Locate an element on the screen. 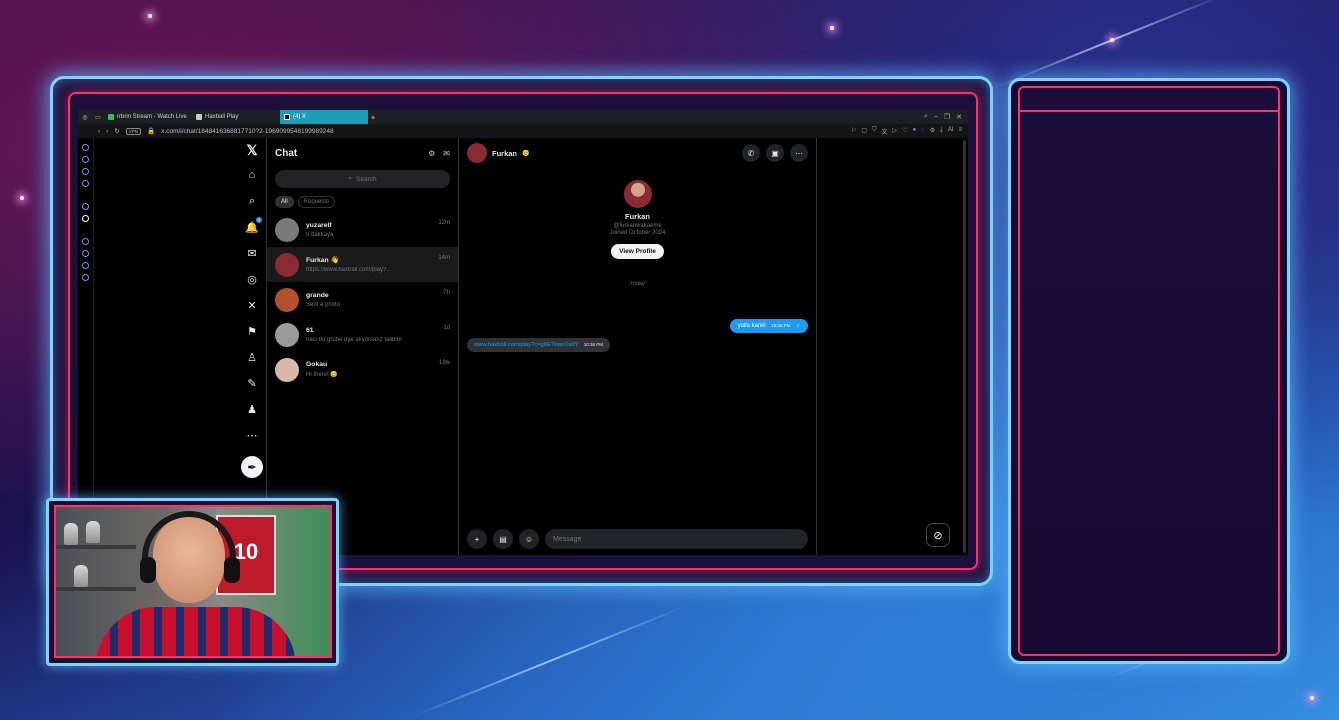 The width and height of the screenshot is (1339, 720). conversation-item: 61 haci bu grube üye alıyorsanz talibim 1d is located at coordinates (362, 334).